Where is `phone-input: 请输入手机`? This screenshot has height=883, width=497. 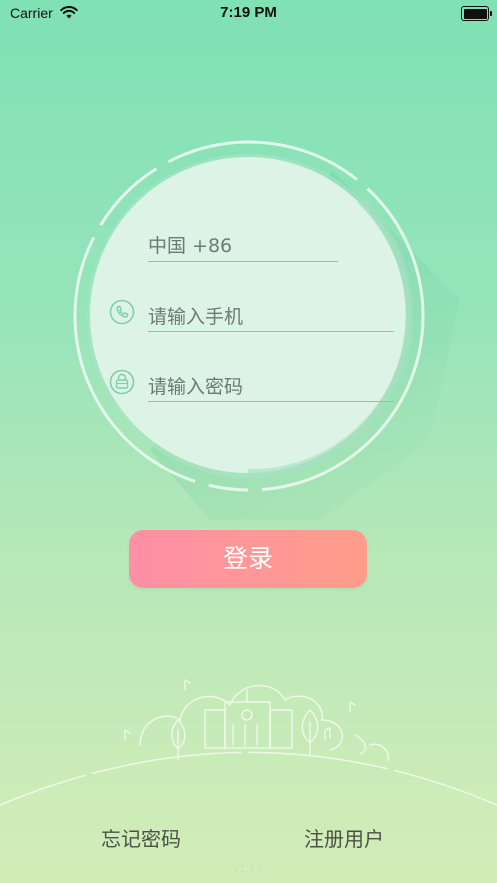 phone-input: 请输入手机 is located at coordinates (195, 315).